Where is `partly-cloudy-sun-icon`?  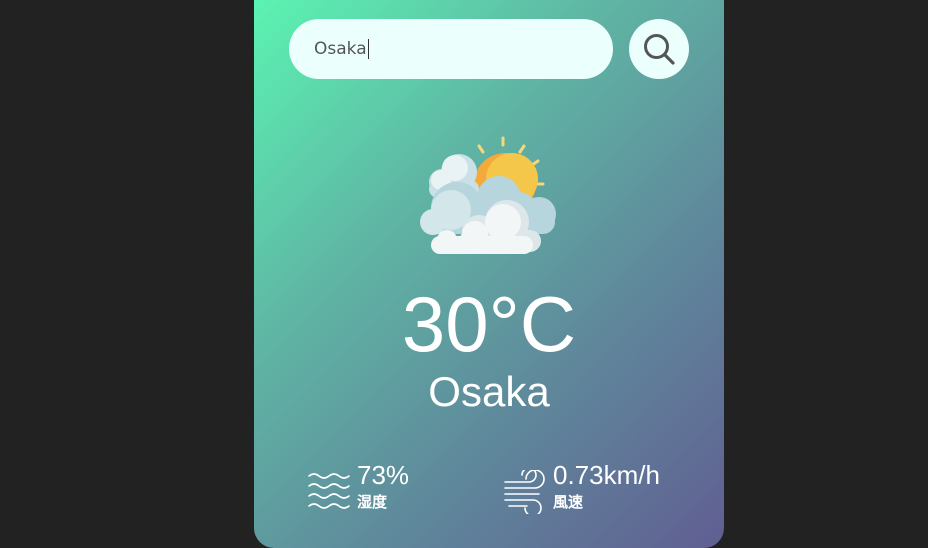 partly-cloudy-sun-icon is located at coordinates (488, 195).